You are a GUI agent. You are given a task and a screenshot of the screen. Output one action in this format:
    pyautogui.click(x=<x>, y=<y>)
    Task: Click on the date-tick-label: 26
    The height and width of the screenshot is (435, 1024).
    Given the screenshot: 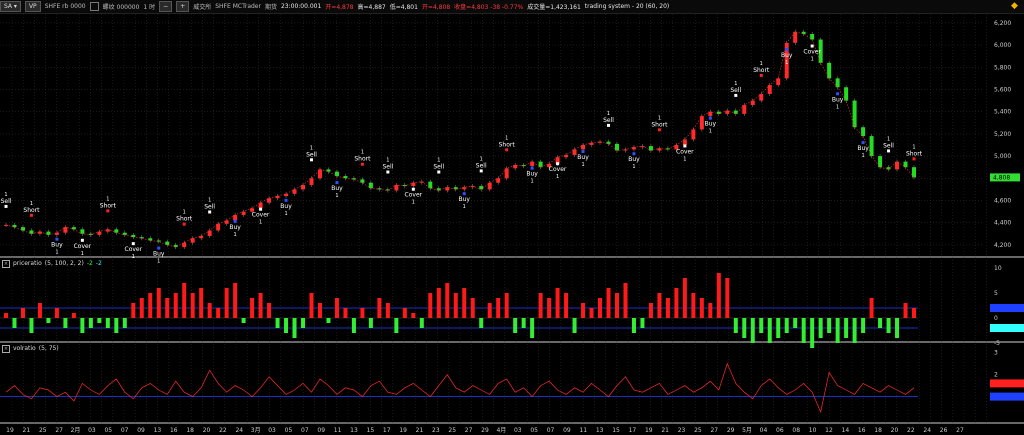 What is the action you would take?
    pyautogui.click(x=944, y=430)
    